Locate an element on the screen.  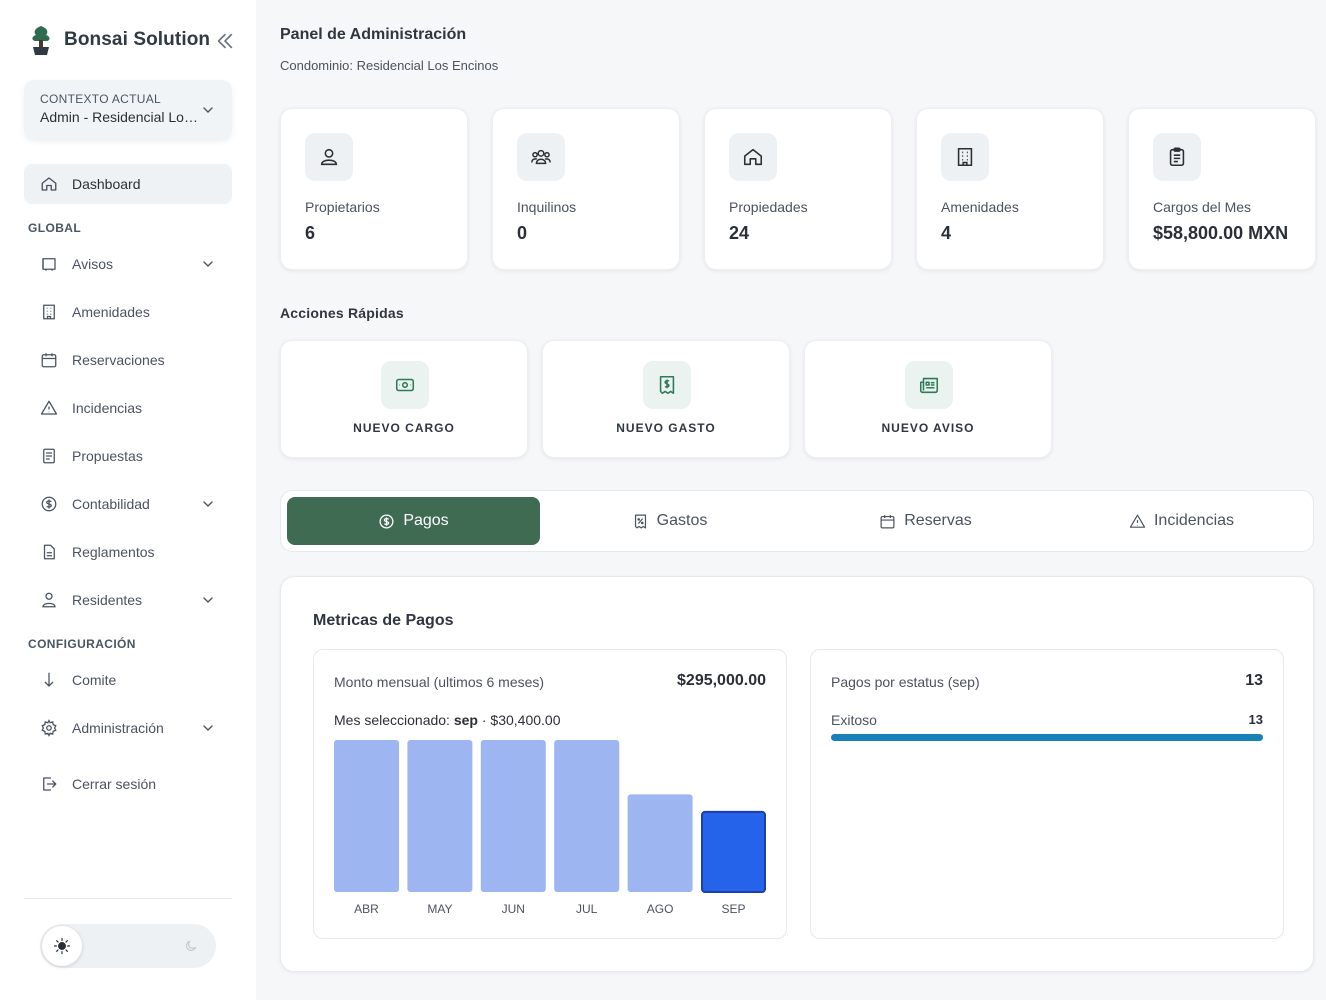
page-subtitle: Condominio: Residencial Los Encinos is located at coordinates (389, 65).